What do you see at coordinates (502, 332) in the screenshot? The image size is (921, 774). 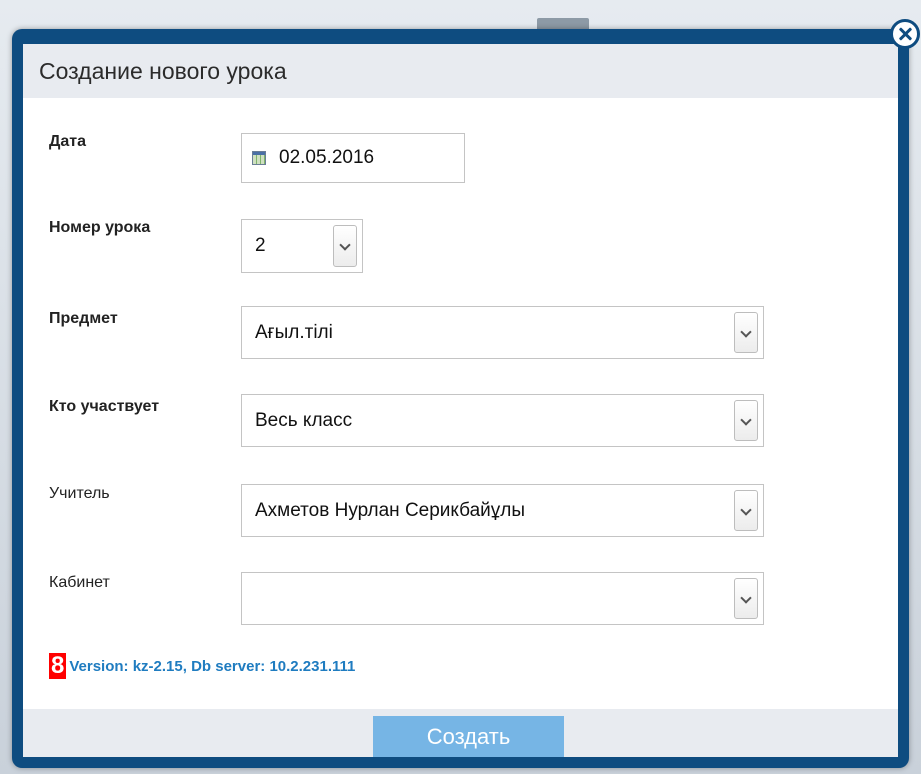 I see `subject-select: Ағыл.тілі` at bounding box center [502, 332].